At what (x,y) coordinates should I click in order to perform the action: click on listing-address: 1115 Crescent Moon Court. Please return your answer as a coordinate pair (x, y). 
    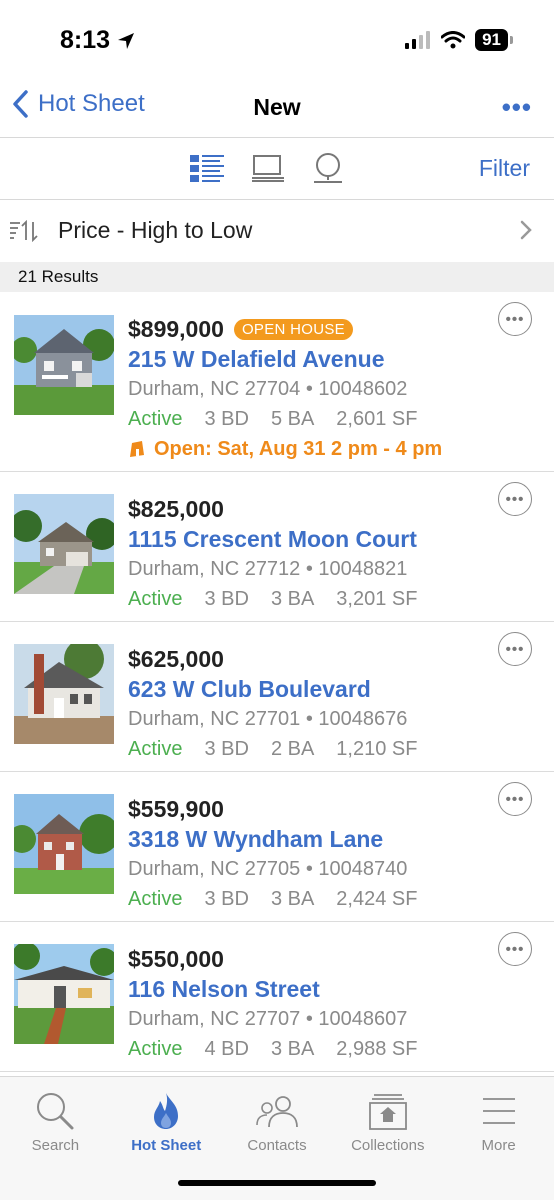
    Looking at the image, I should click on (311, 539).